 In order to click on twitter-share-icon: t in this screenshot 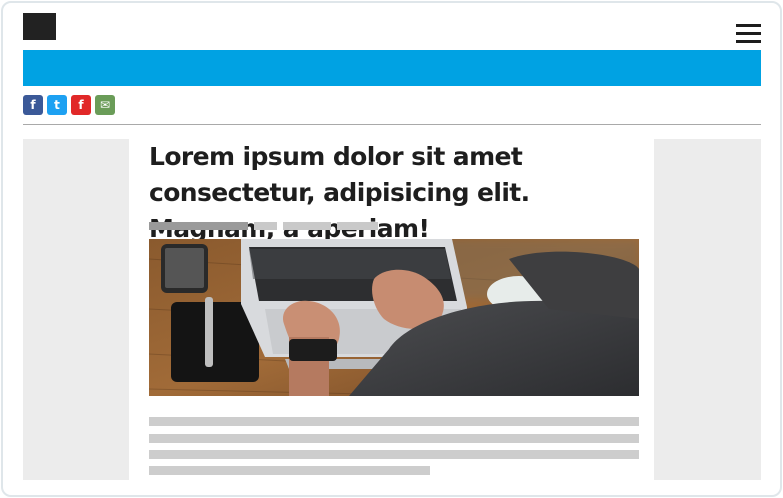, I will do `click(57, 105)`.